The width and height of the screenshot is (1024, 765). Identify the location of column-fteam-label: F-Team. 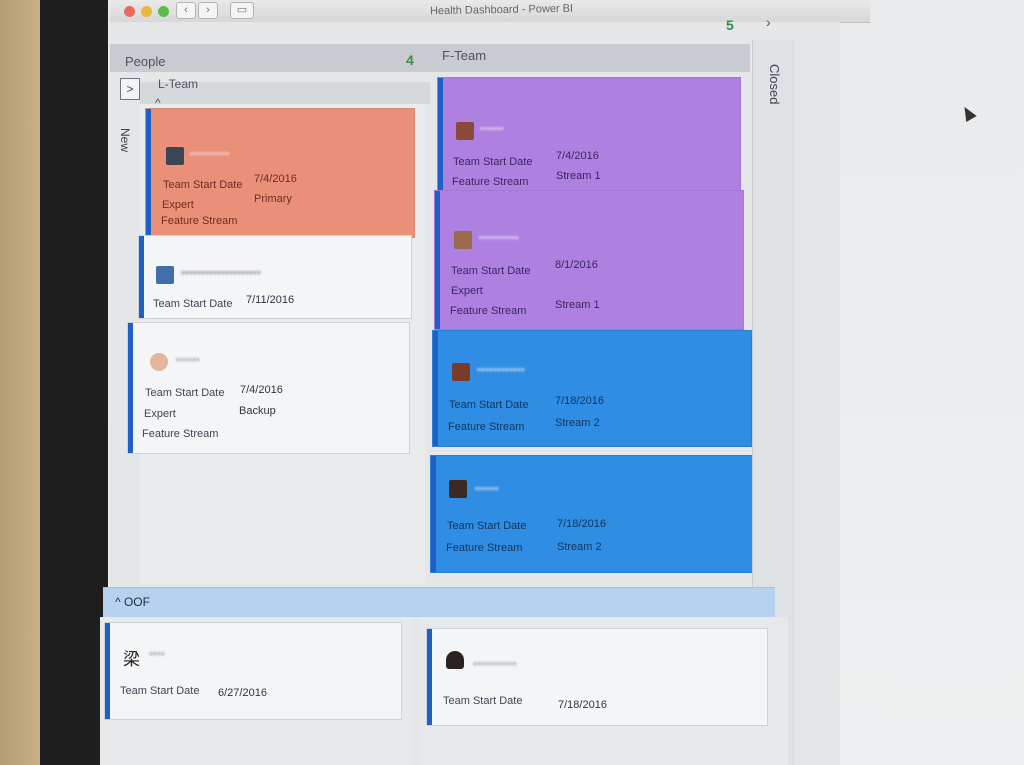
(464, 55).